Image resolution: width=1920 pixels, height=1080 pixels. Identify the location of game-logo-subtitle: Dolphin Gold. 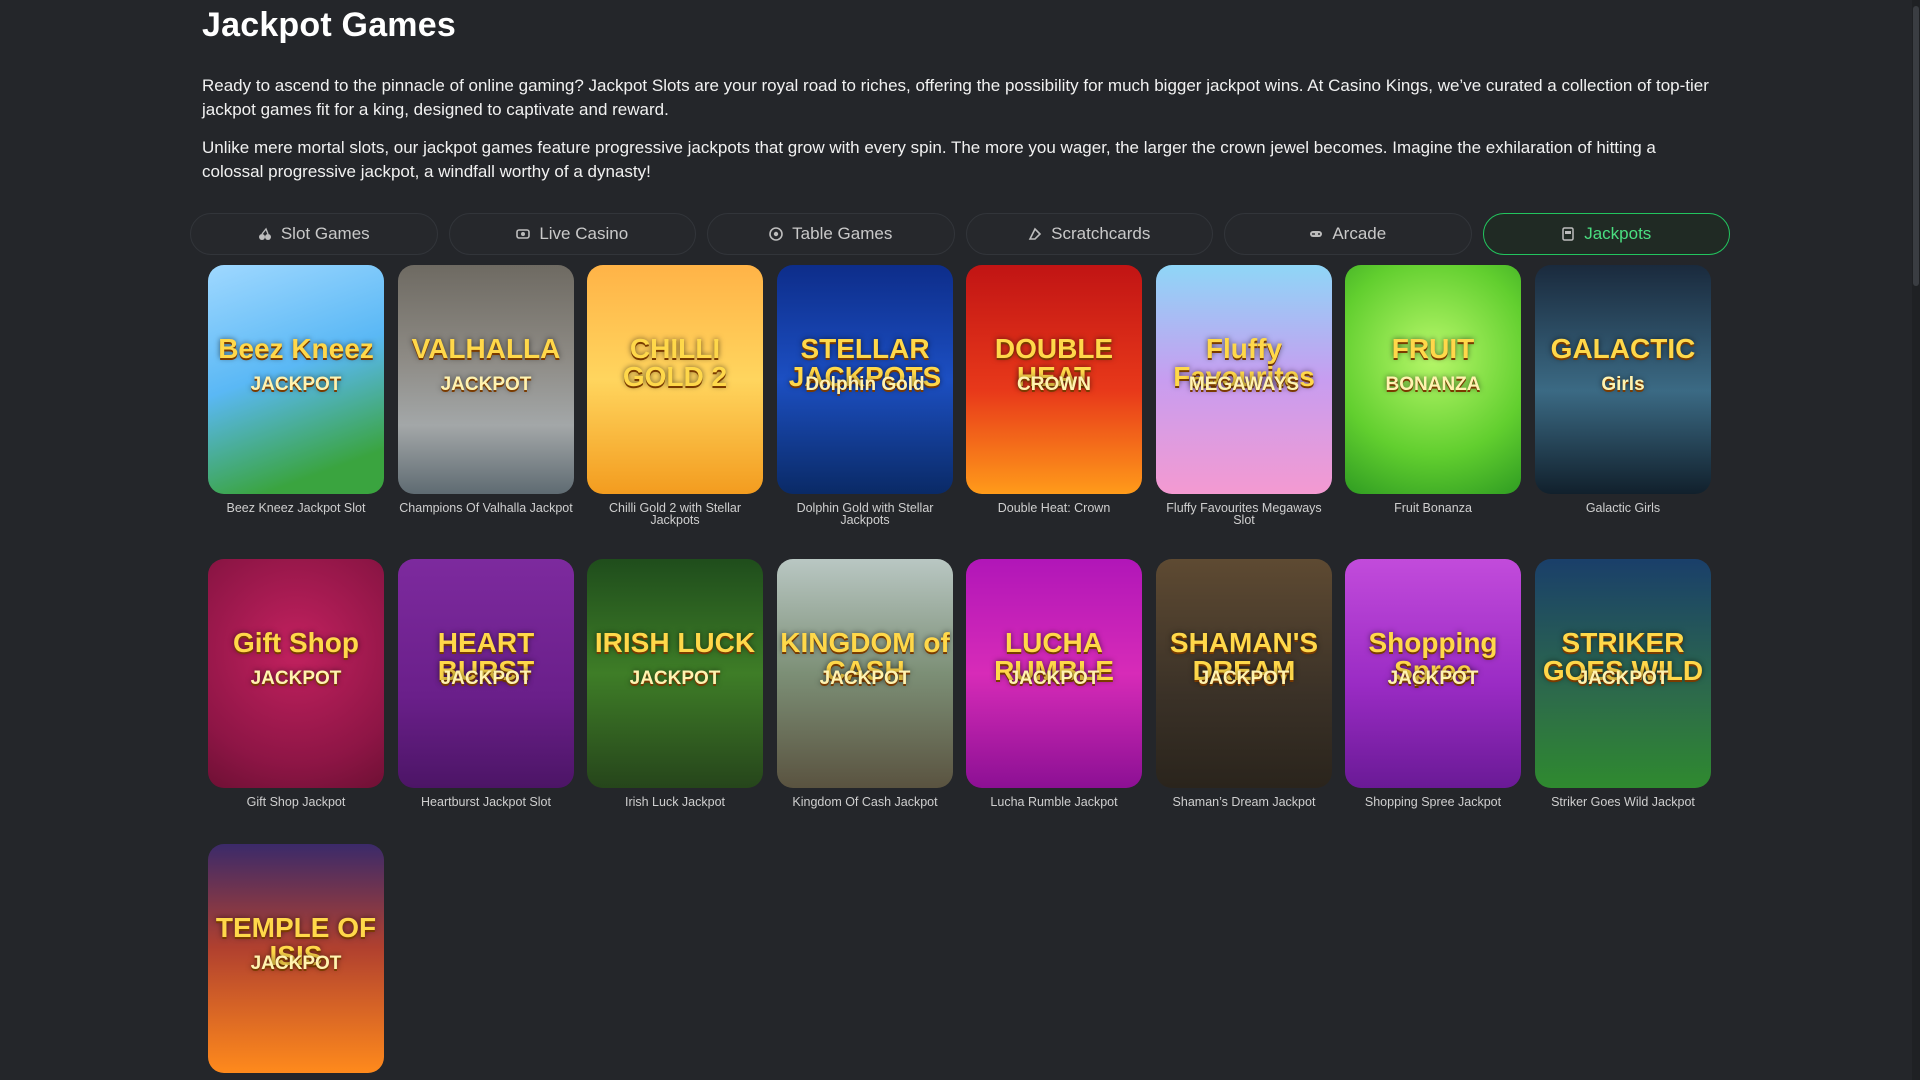
(865, 384).